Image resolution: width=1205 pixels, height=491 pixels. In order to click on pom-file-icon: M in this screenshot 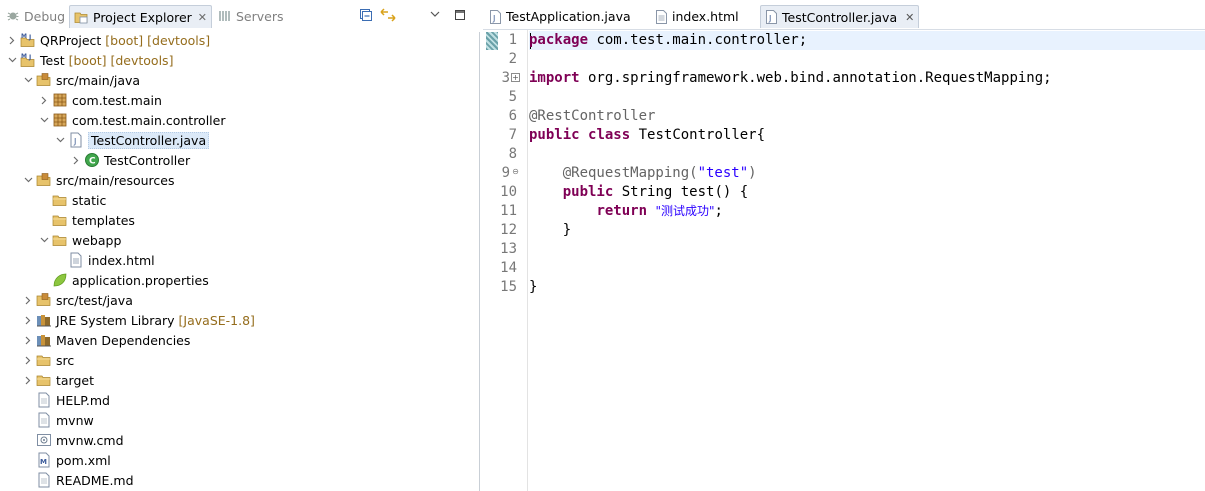, I will do `click(44, 460)`.